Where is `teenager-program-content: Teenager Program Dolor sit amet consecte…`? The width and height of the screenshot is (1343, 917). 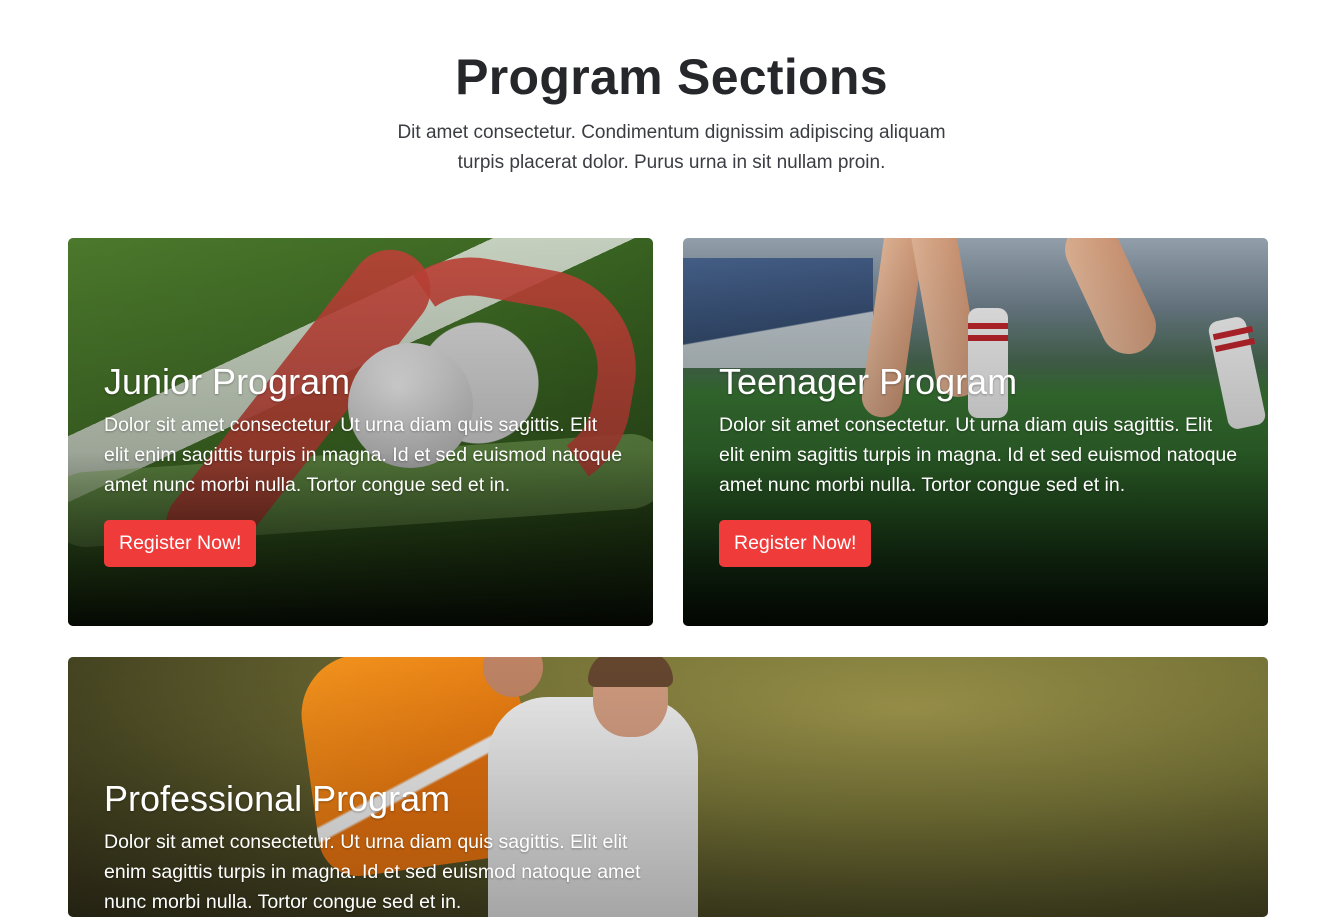 teenager-program-content: Teenager Program Dolor sit amet consecte… is located at coordinates (978, 463).